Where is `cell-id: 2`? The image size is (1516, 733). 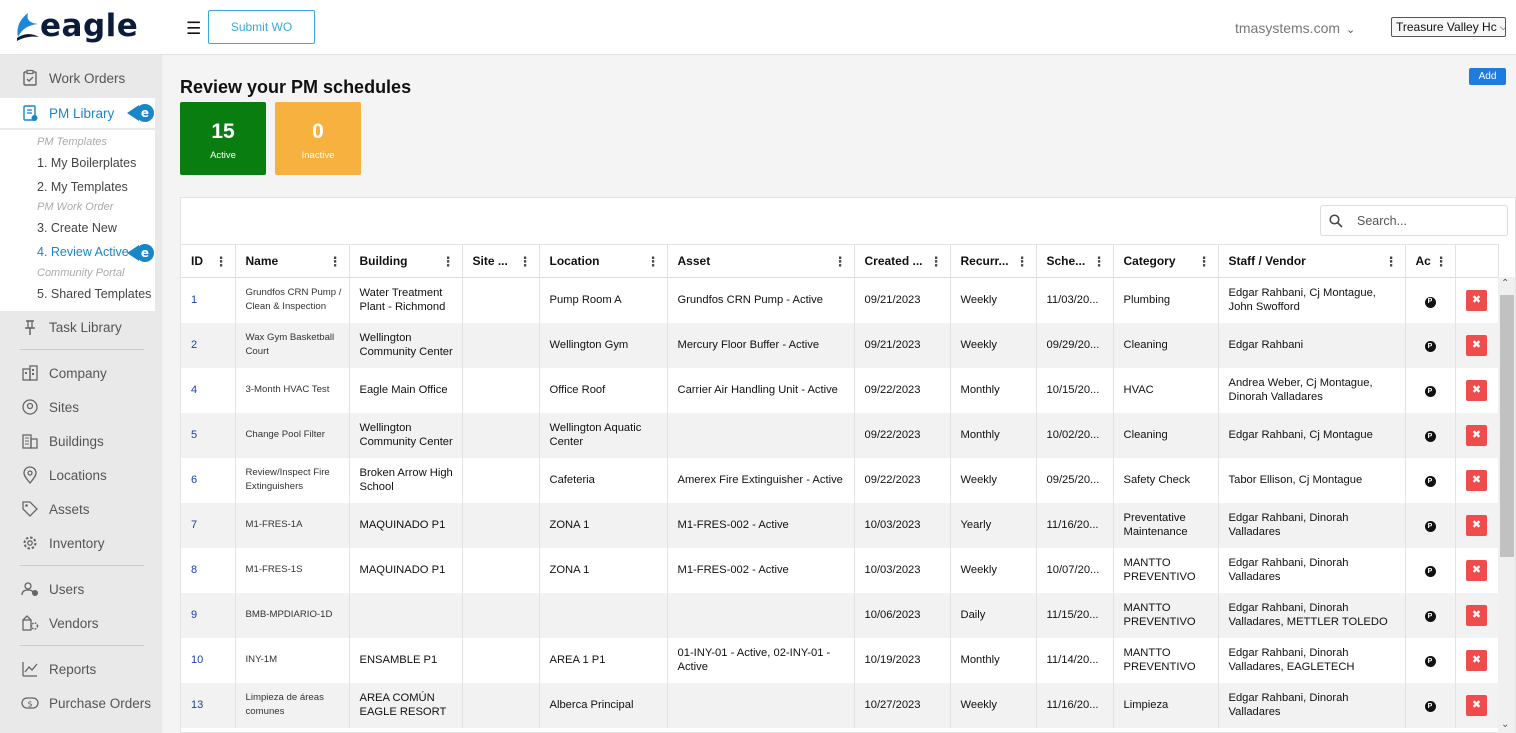
cell-id: 2 is located at coordinates (208, 345).